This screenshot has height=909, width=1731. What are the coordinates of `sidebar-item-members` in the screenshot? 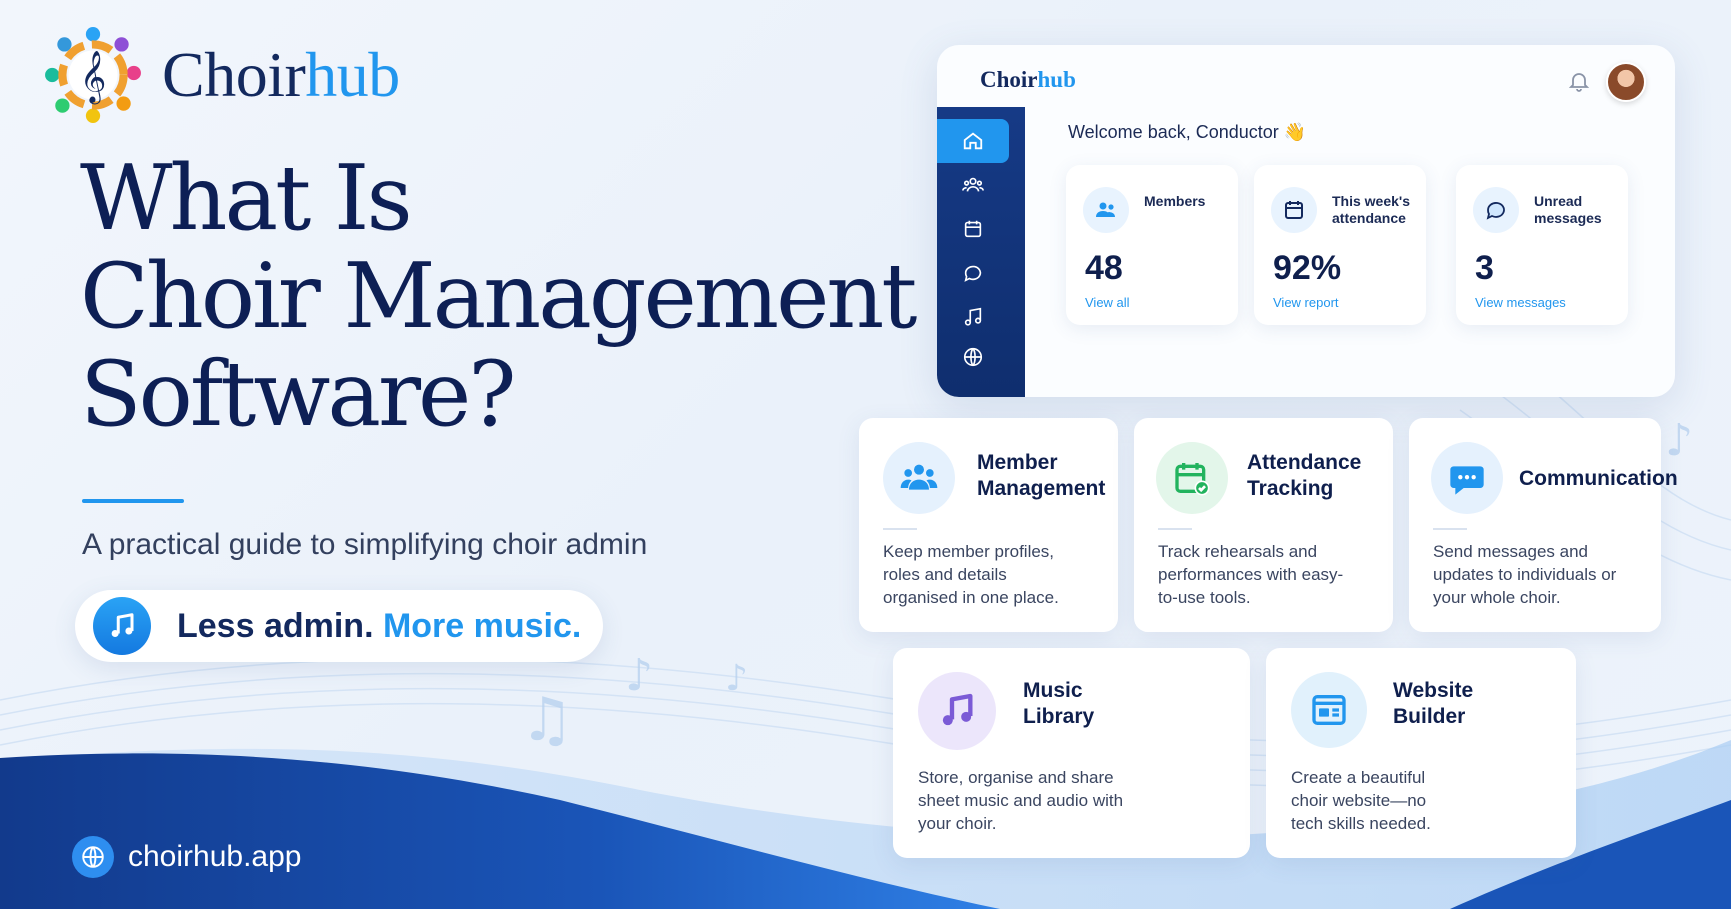 It's located at (973, 185).